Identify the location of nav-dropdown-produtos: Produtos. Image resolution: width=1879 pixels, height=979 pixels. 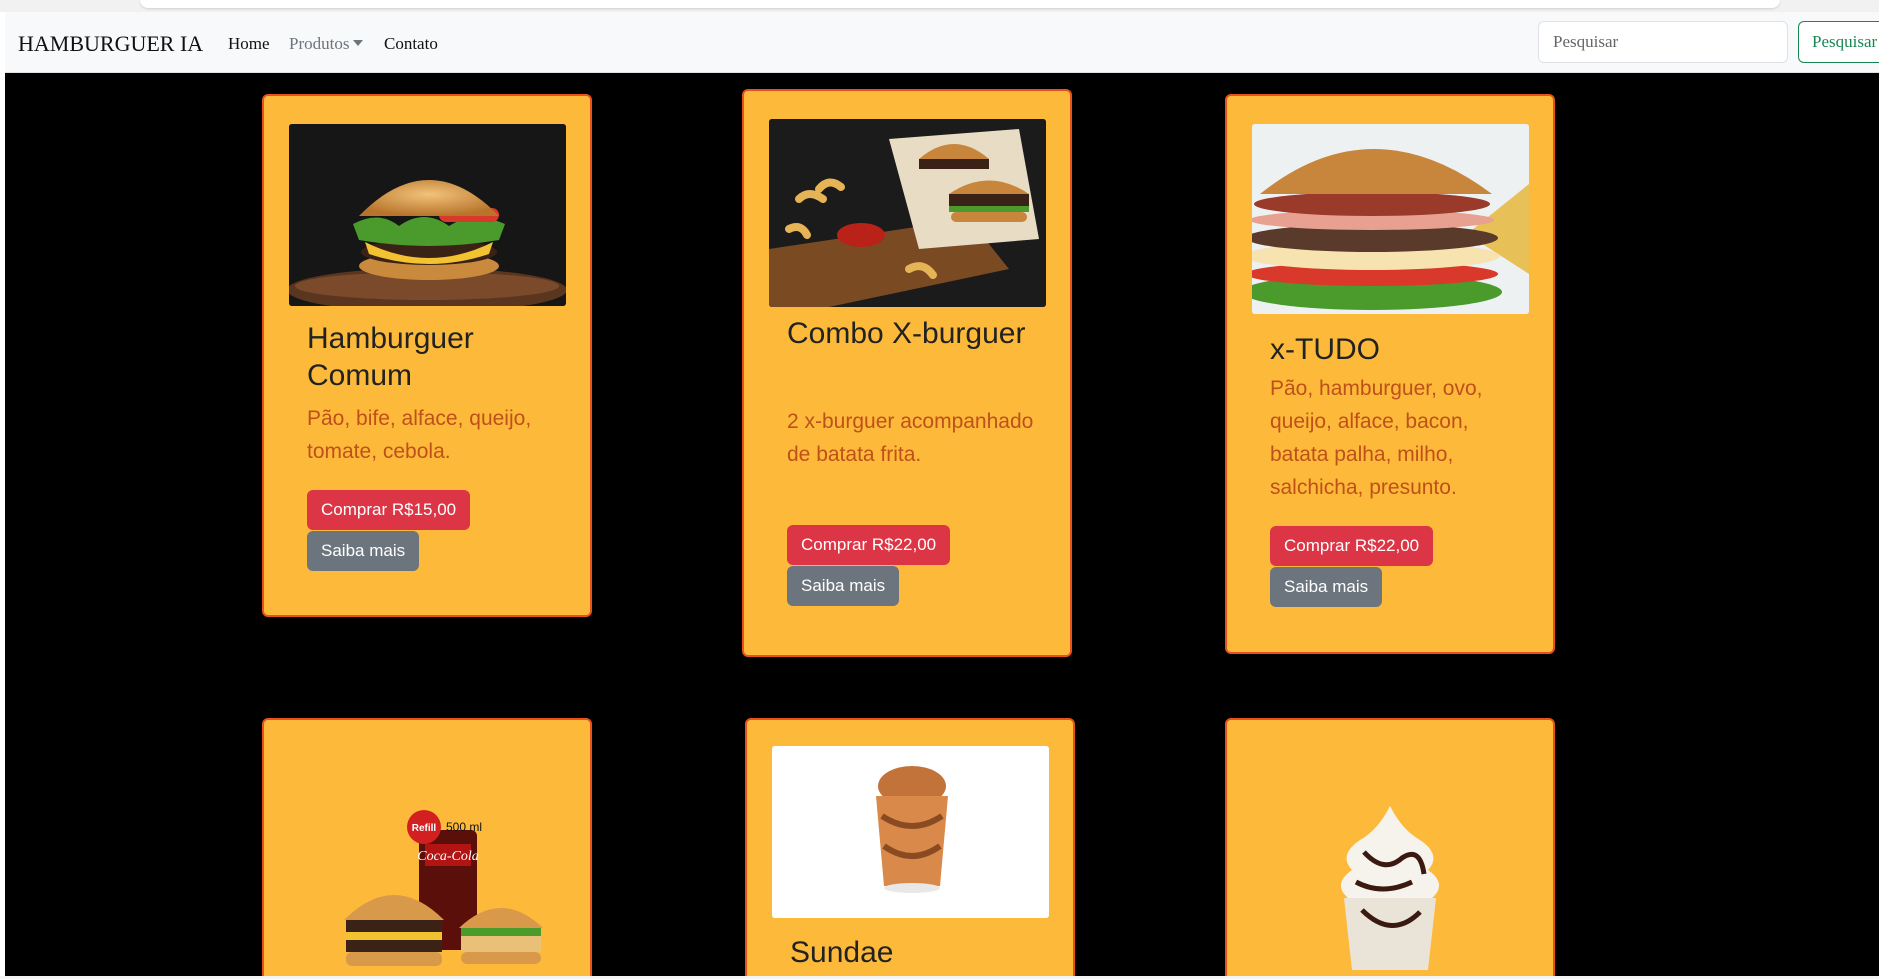
(326, 44).